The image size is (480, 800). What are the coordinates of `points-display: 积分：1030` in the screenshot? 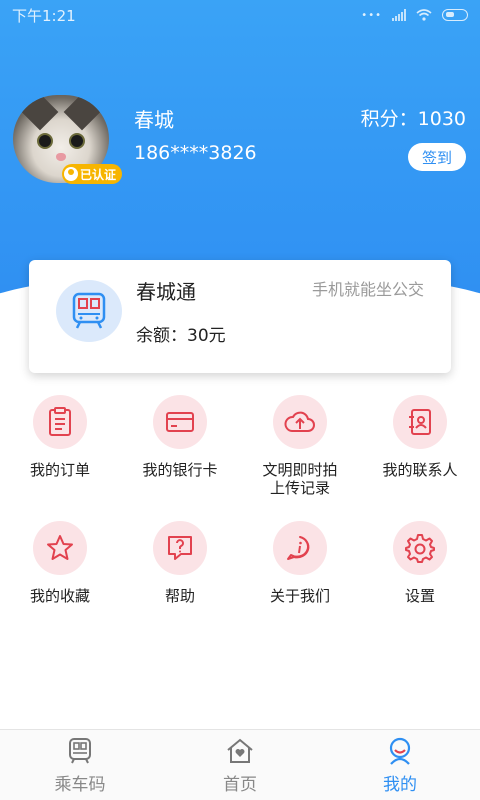 It's located at (413, 119).